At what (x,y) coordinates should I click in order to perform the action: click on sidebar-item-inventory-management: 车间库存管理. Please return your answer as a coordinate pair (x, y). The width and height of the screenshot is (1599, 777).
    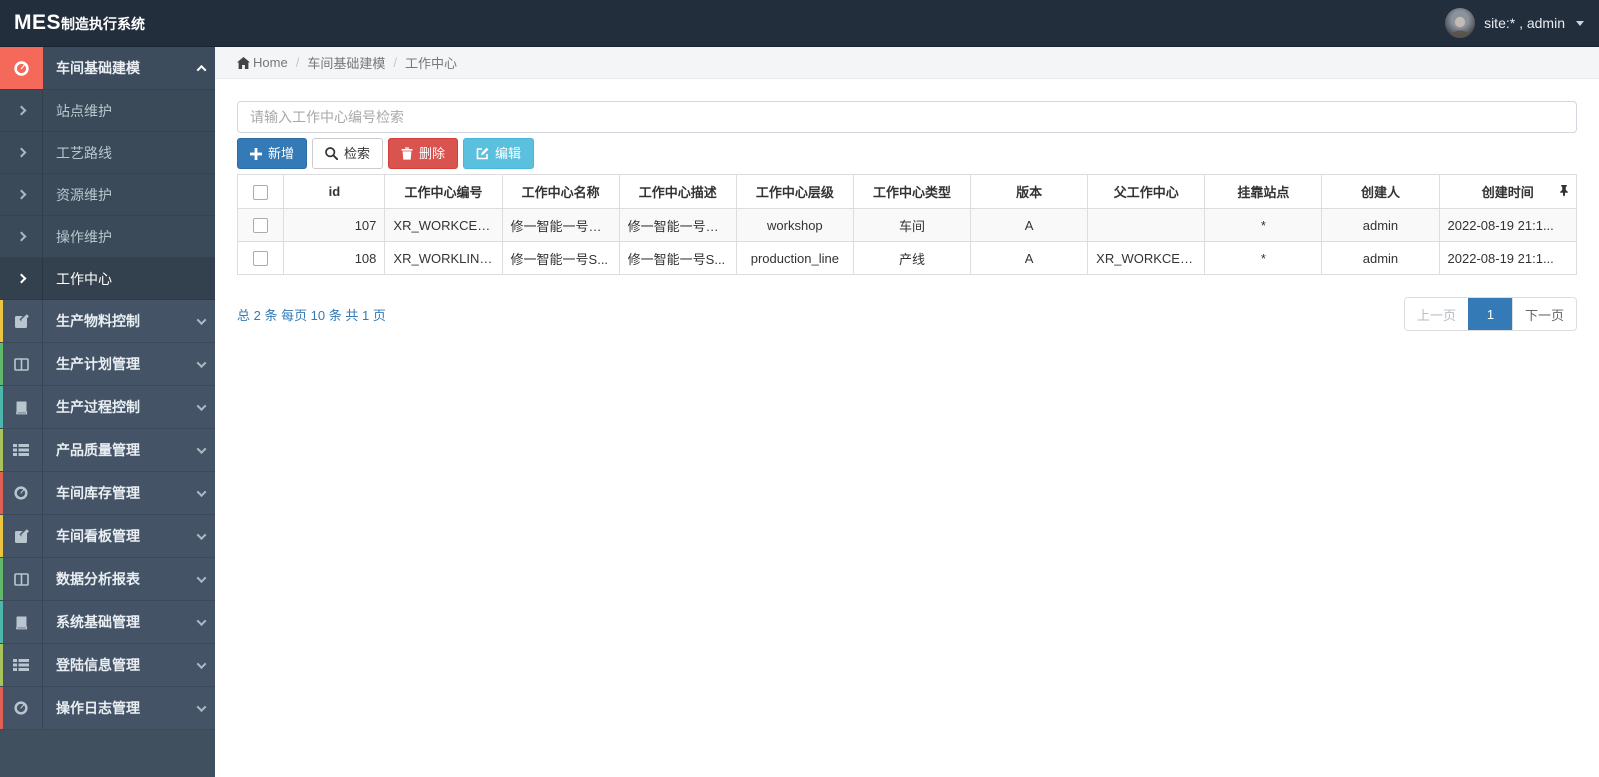
    Looking at the image, I should click on (107, 493).